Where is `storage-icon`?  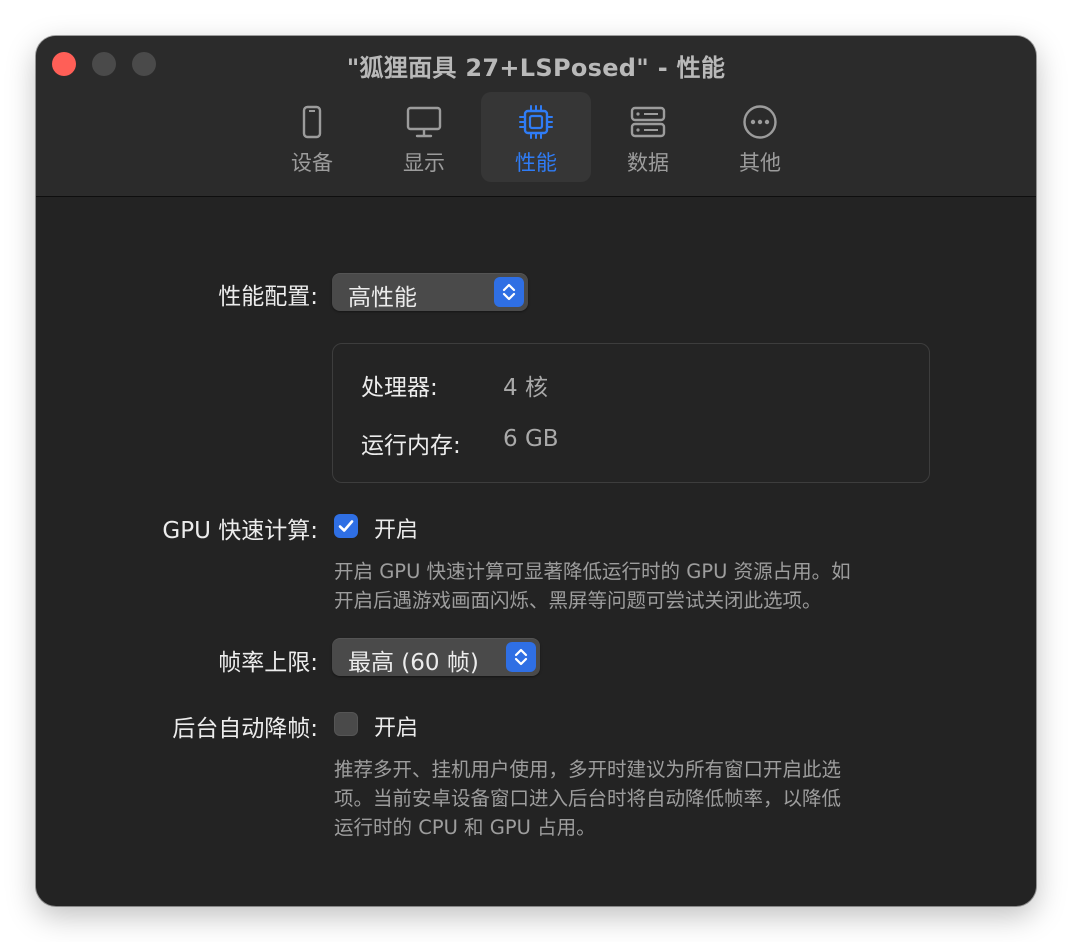
storage-icon is located at coordinates (648, 122).